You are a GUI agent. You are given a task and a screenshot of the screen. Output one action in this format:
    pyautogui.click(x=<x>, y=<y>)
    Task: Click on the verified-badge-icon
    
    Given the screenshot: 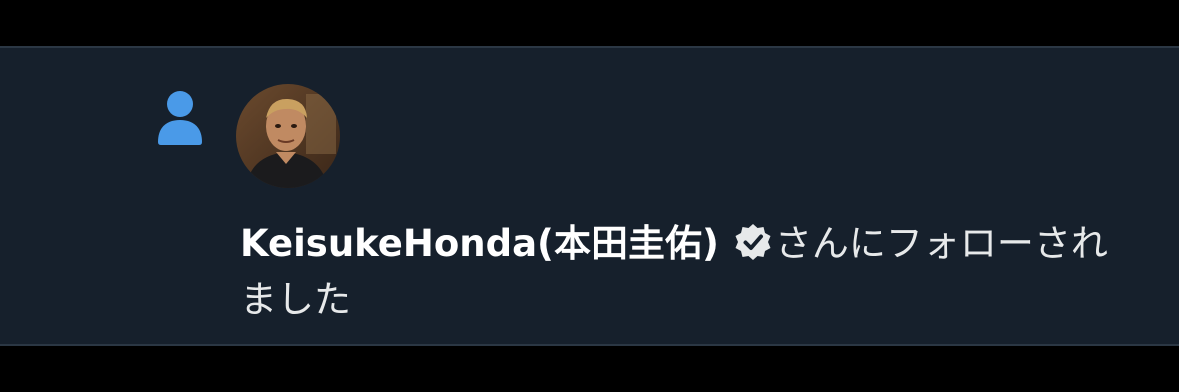 What is the action you would take?
    pyautogui.click(x=753, y=242)
    